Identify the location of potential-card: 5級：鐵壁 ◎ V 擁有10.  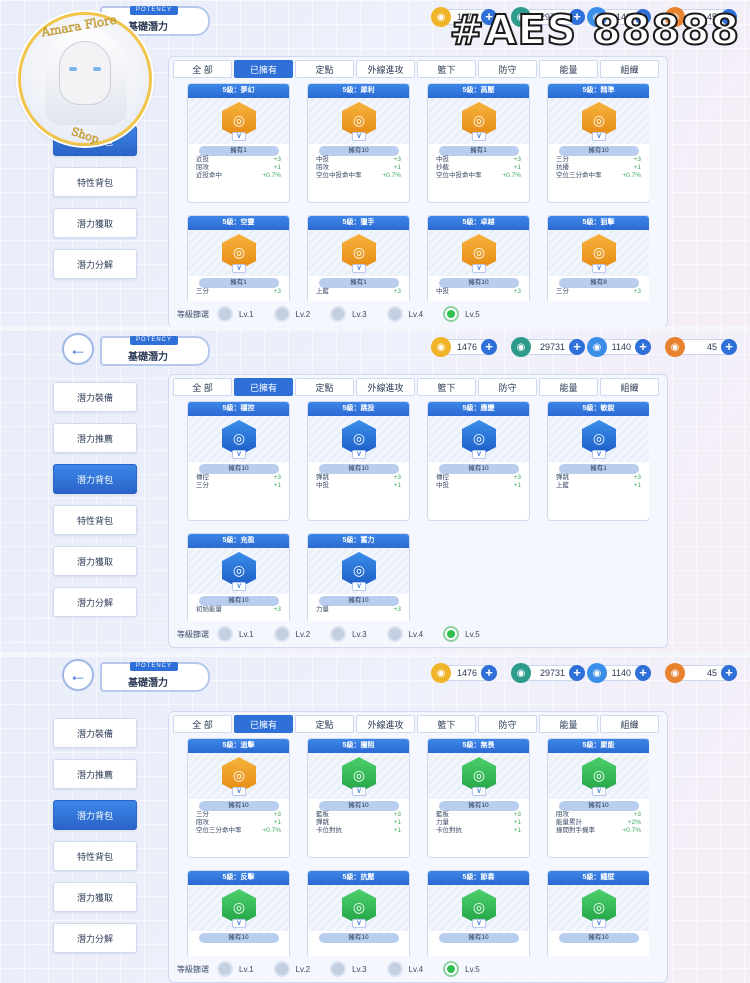
(598, 913).